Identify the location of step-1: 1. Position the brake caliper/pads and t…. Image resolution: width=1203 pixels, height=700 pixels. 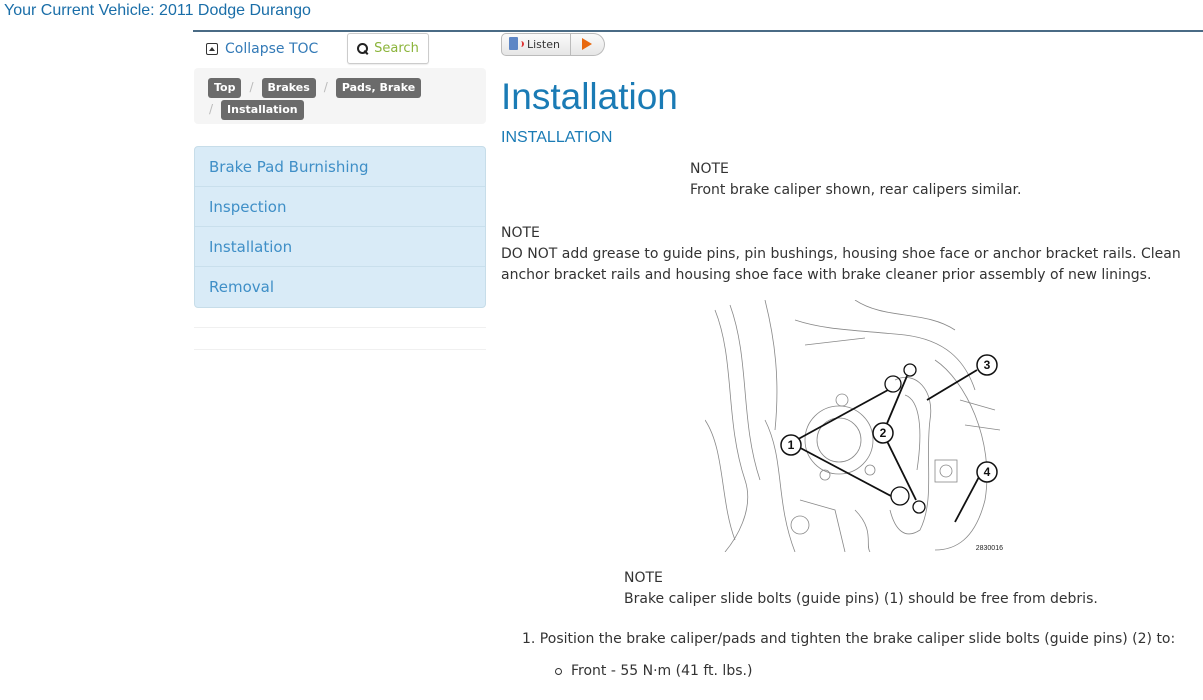
(849, 639).